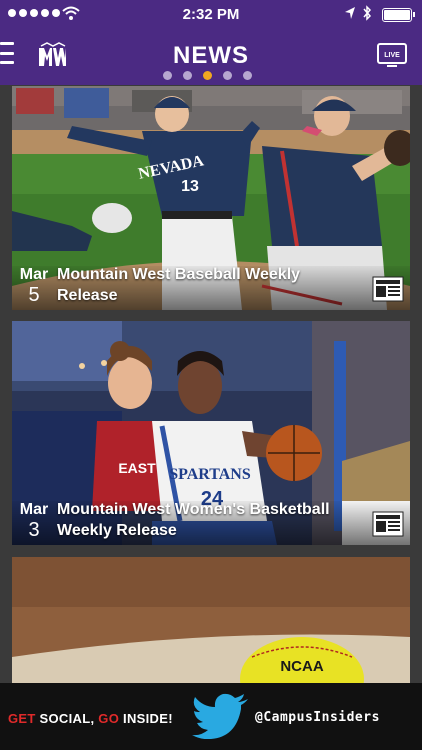  What do you see at coordinates (190, 186) in the screenshot?
I see `jersey-text: 13` at bounding box center [190, 186].